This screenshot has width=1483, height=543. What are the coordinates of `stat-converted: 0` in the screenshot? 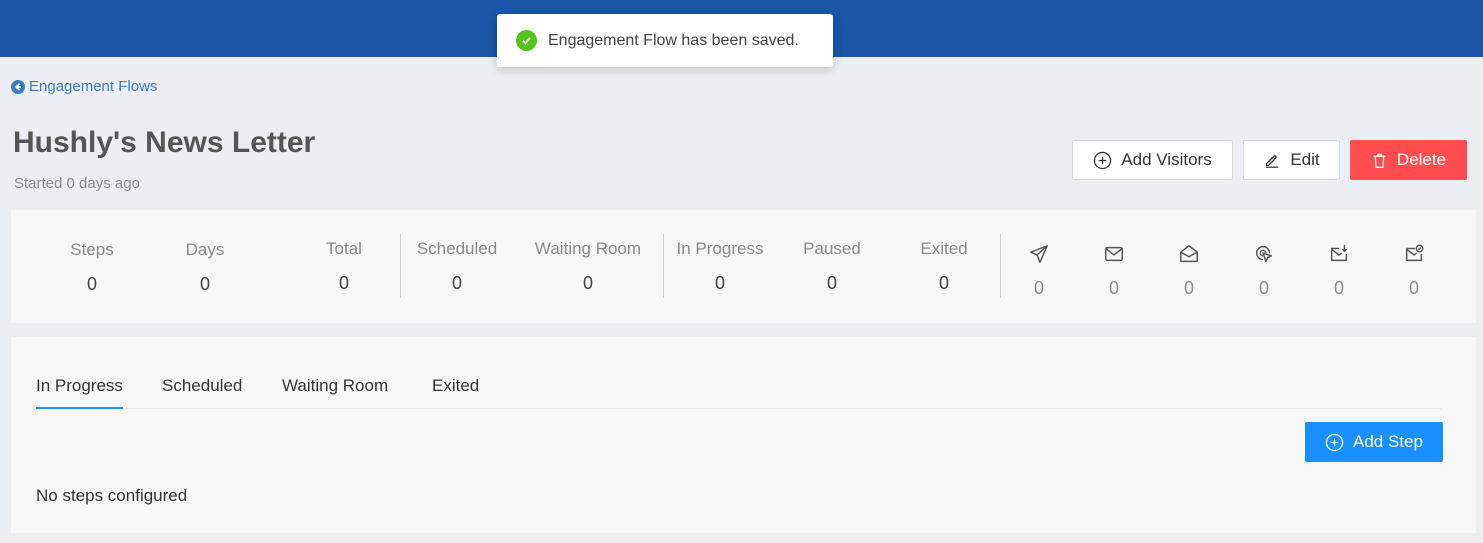 It's located at (1414, 271).